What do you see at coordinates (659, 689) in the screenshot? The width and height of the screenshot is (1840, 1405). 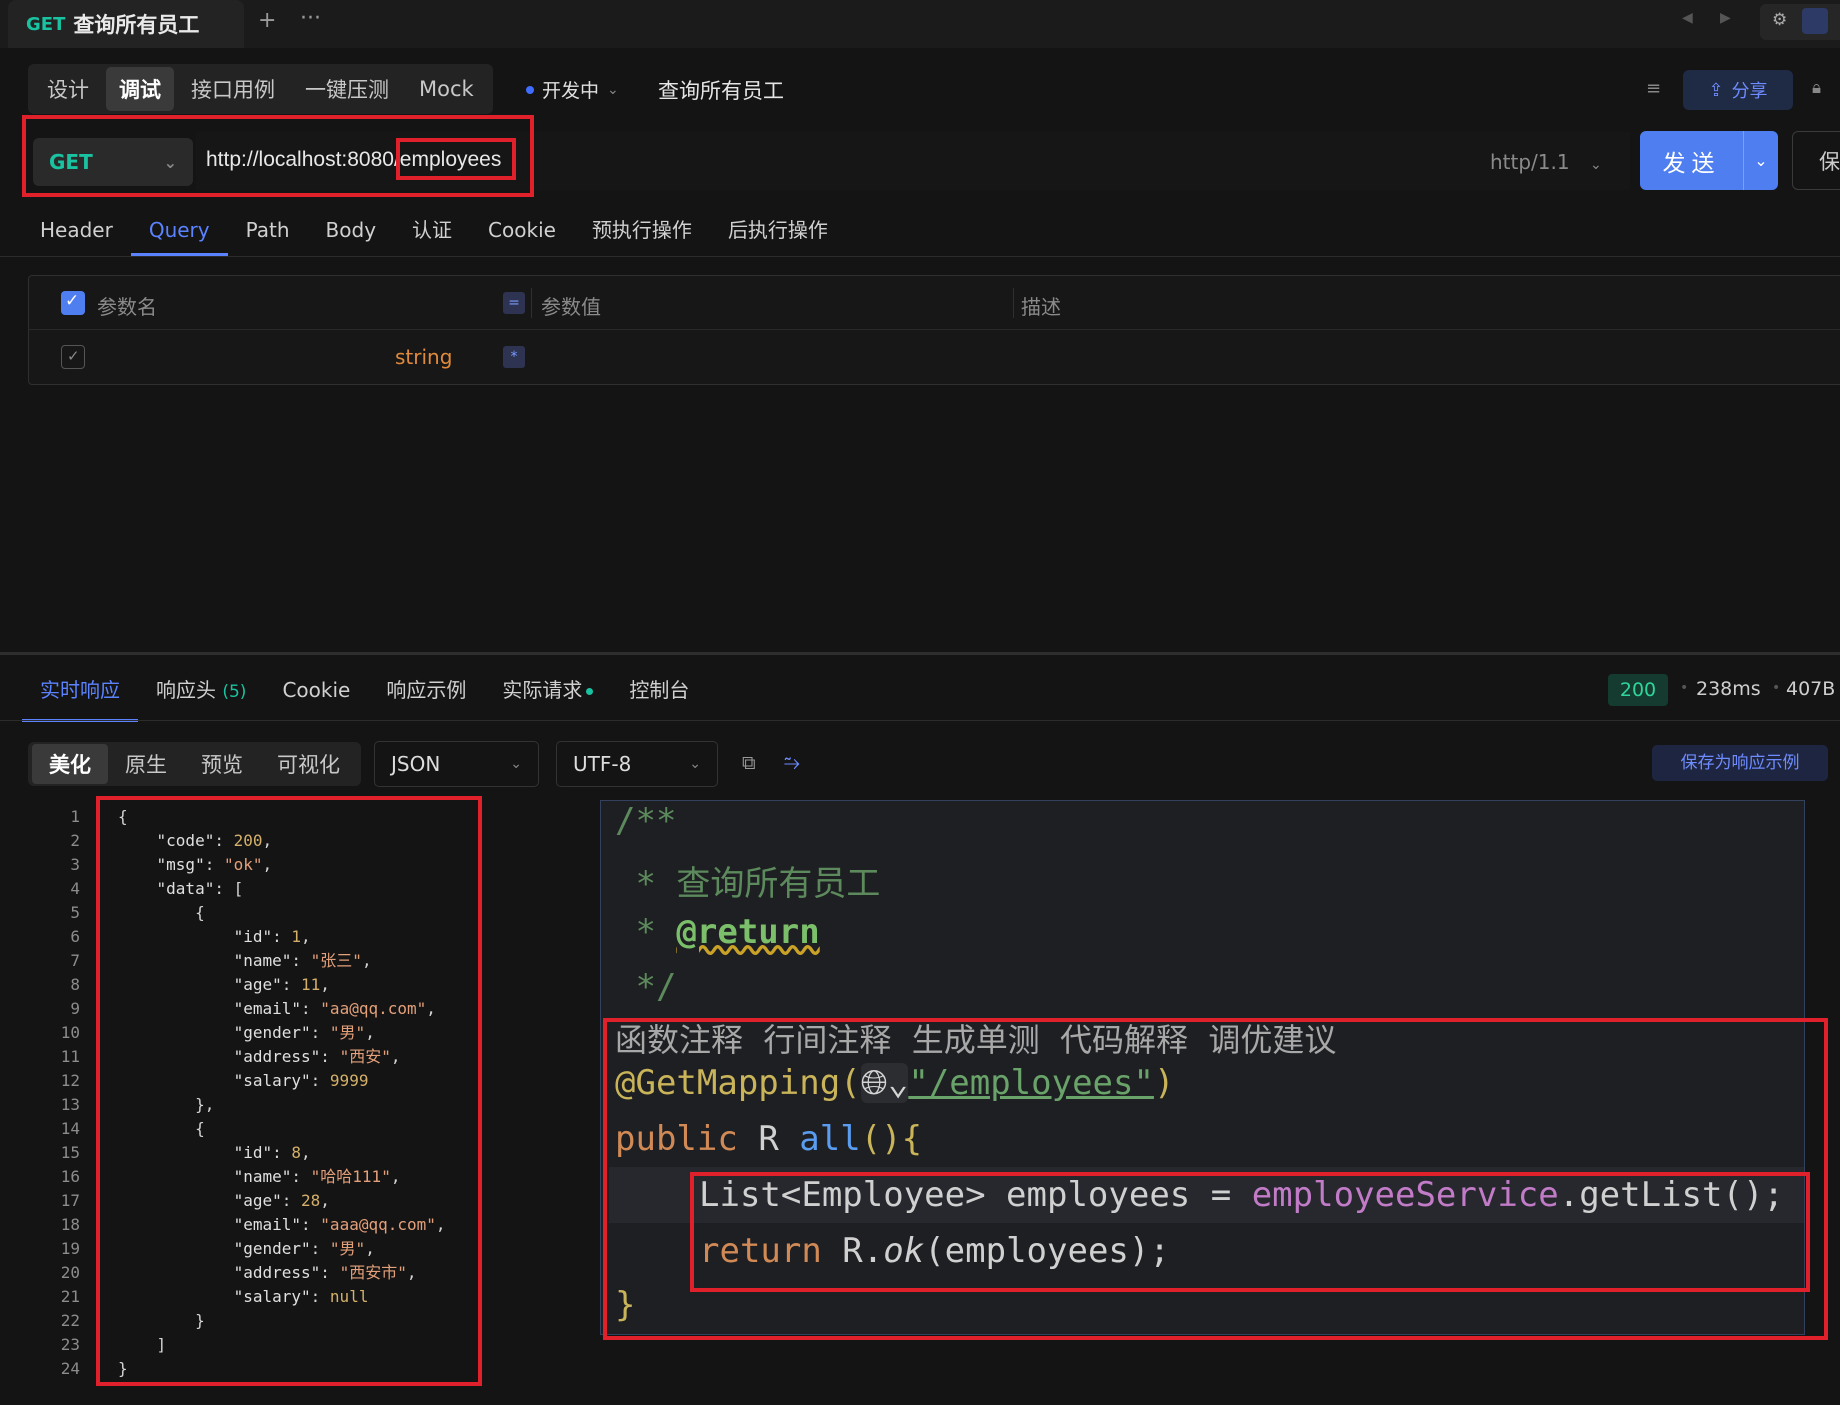 I see `tab-console: 控制台` at bounding box center [659, 689].